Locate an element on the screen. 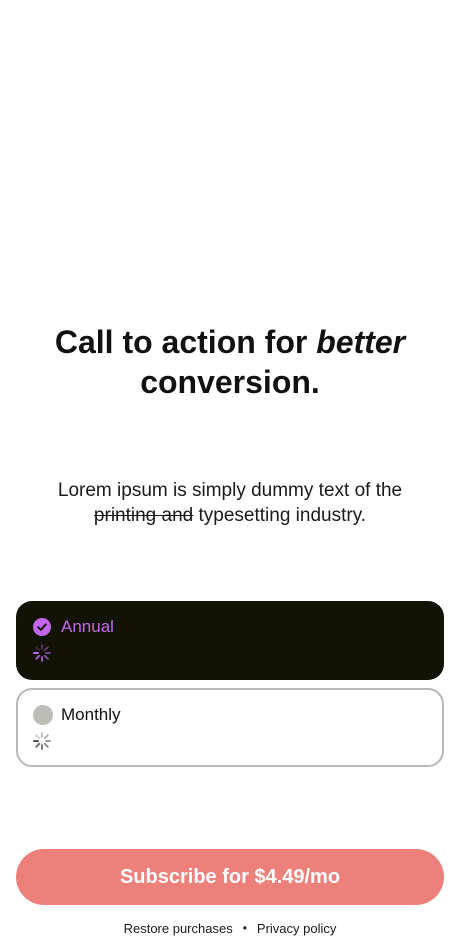  plan-label-annual: Annual is located at coordinates (87, 626).